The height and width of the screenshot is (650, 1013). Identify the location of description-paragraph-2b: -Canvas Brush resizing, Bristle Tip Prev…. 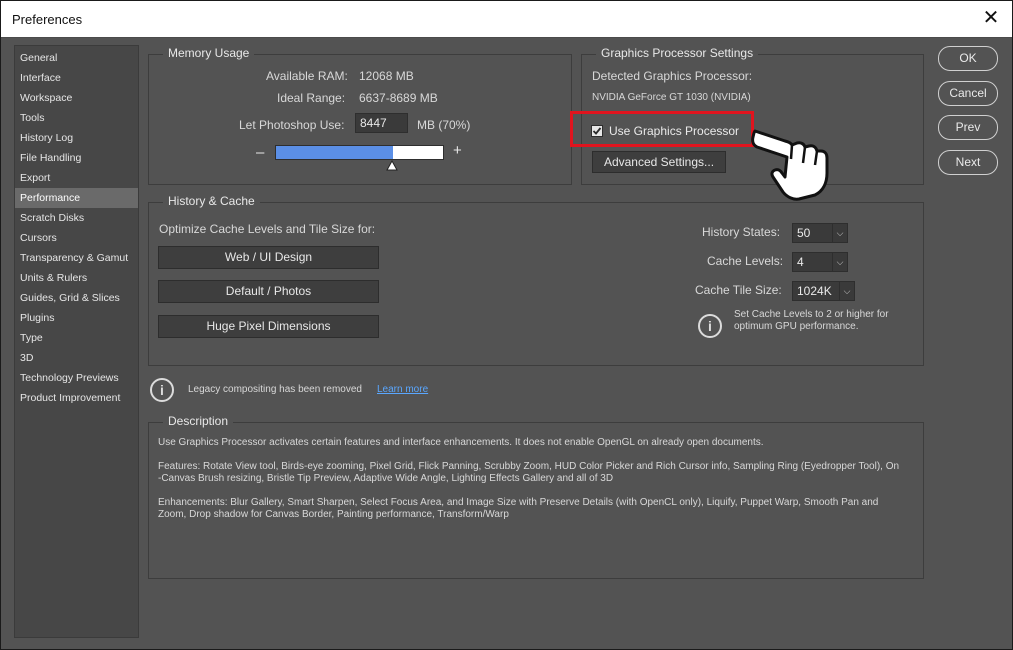
(386, 478).